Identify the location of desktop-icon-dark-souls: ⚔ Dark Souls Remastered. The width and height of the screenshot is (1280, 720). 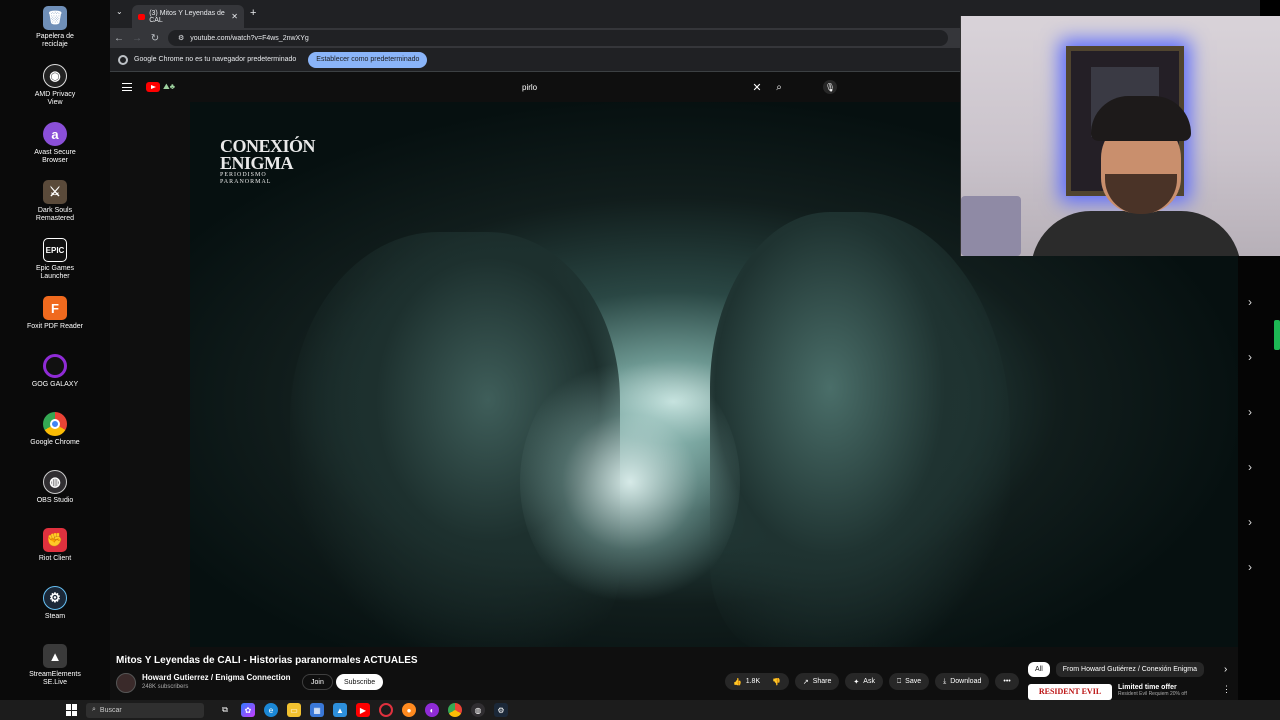
(55, 201).